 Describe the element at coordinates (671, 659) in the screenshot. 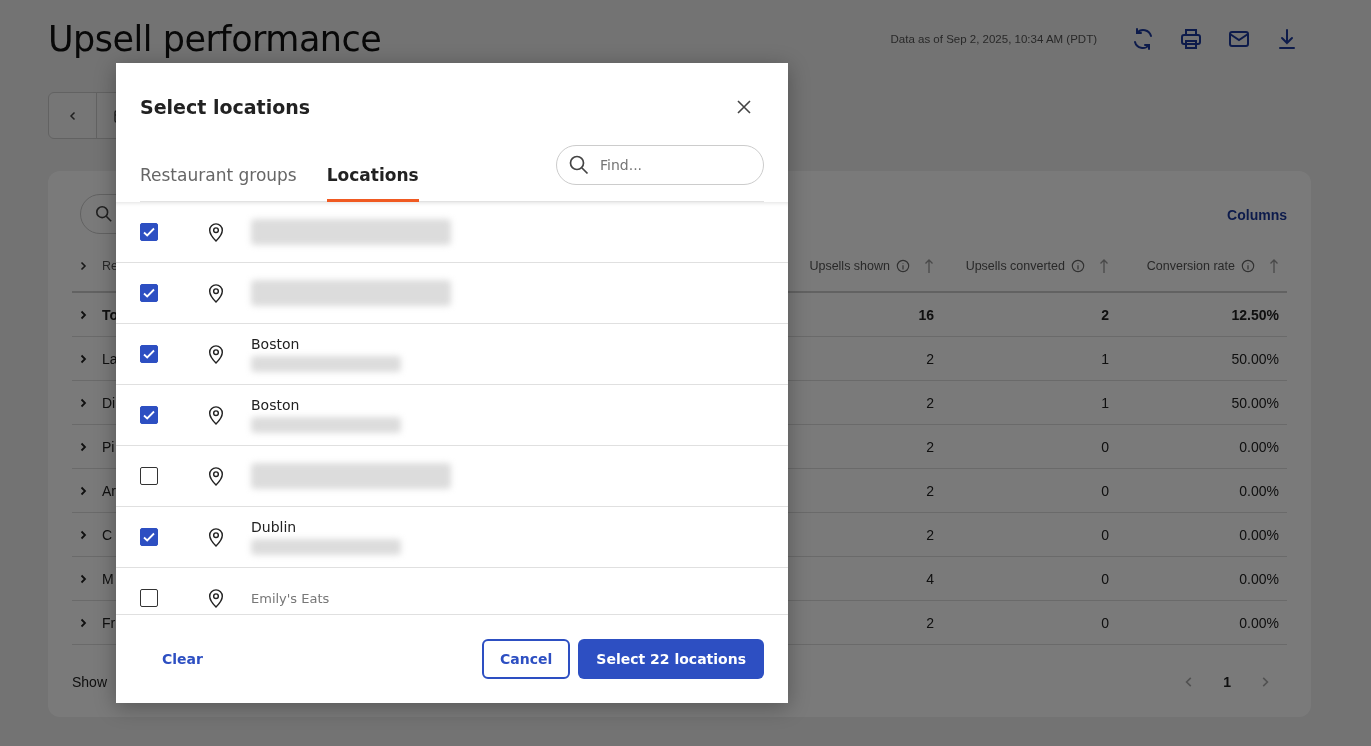

I see `select-locations-button: Select 22 locations` at that location.